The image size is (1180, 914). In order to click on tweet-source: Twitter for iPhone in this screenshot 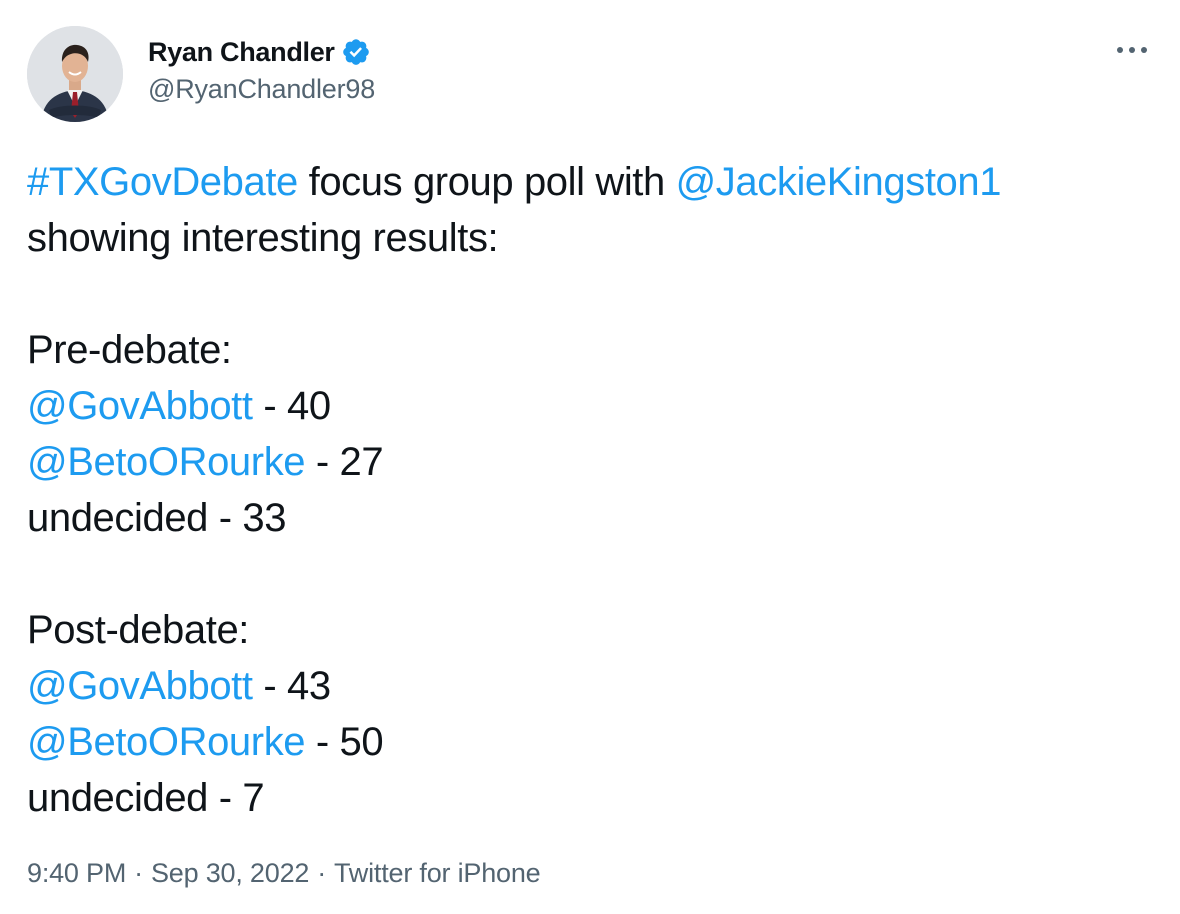, I will do `click(437, 873)`.